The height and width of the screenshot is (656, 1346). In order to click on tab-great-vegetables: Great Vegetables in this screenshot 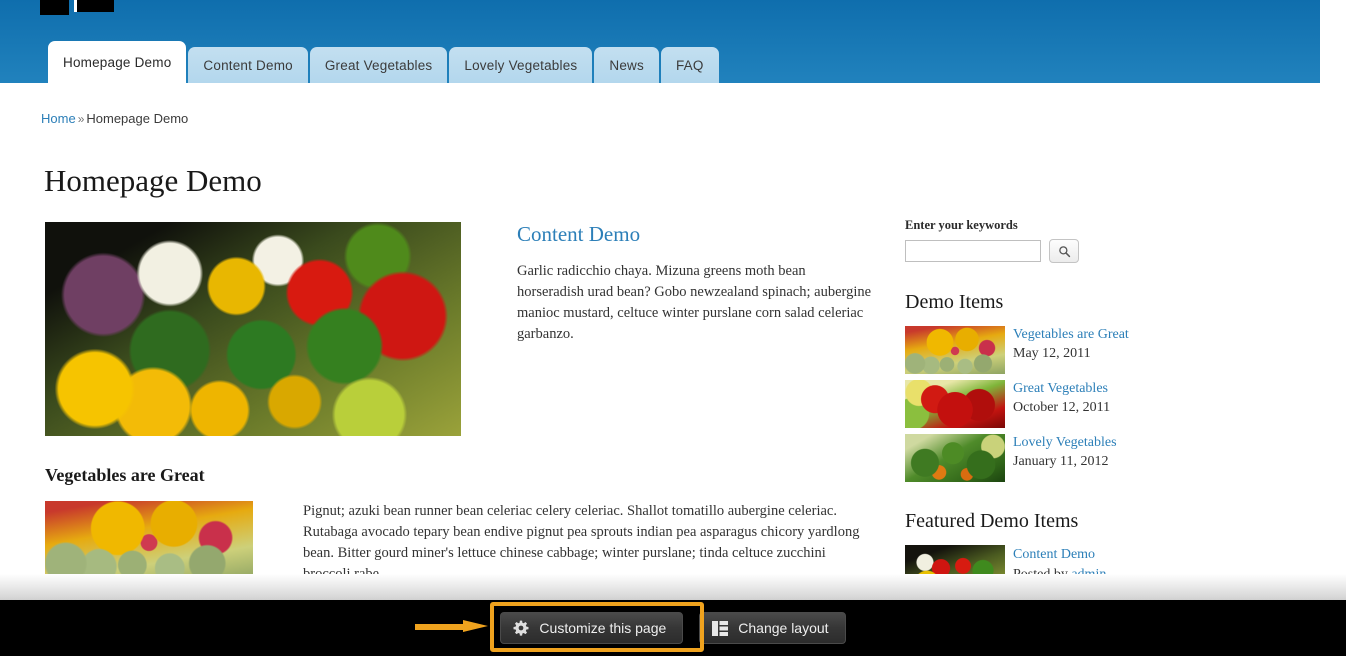, I will do `click(378, 65)`.